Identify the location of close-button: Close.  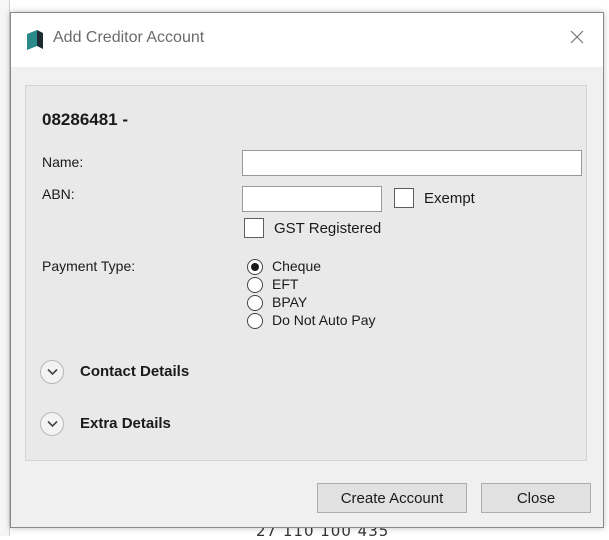
(536, 498).